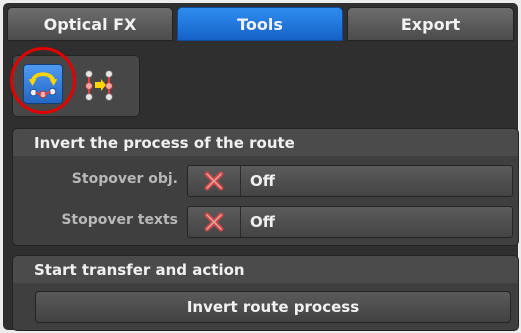 This screenshot has height=333, width=521. I want to click on stopover-texts-value: Off, so click(262, 222).